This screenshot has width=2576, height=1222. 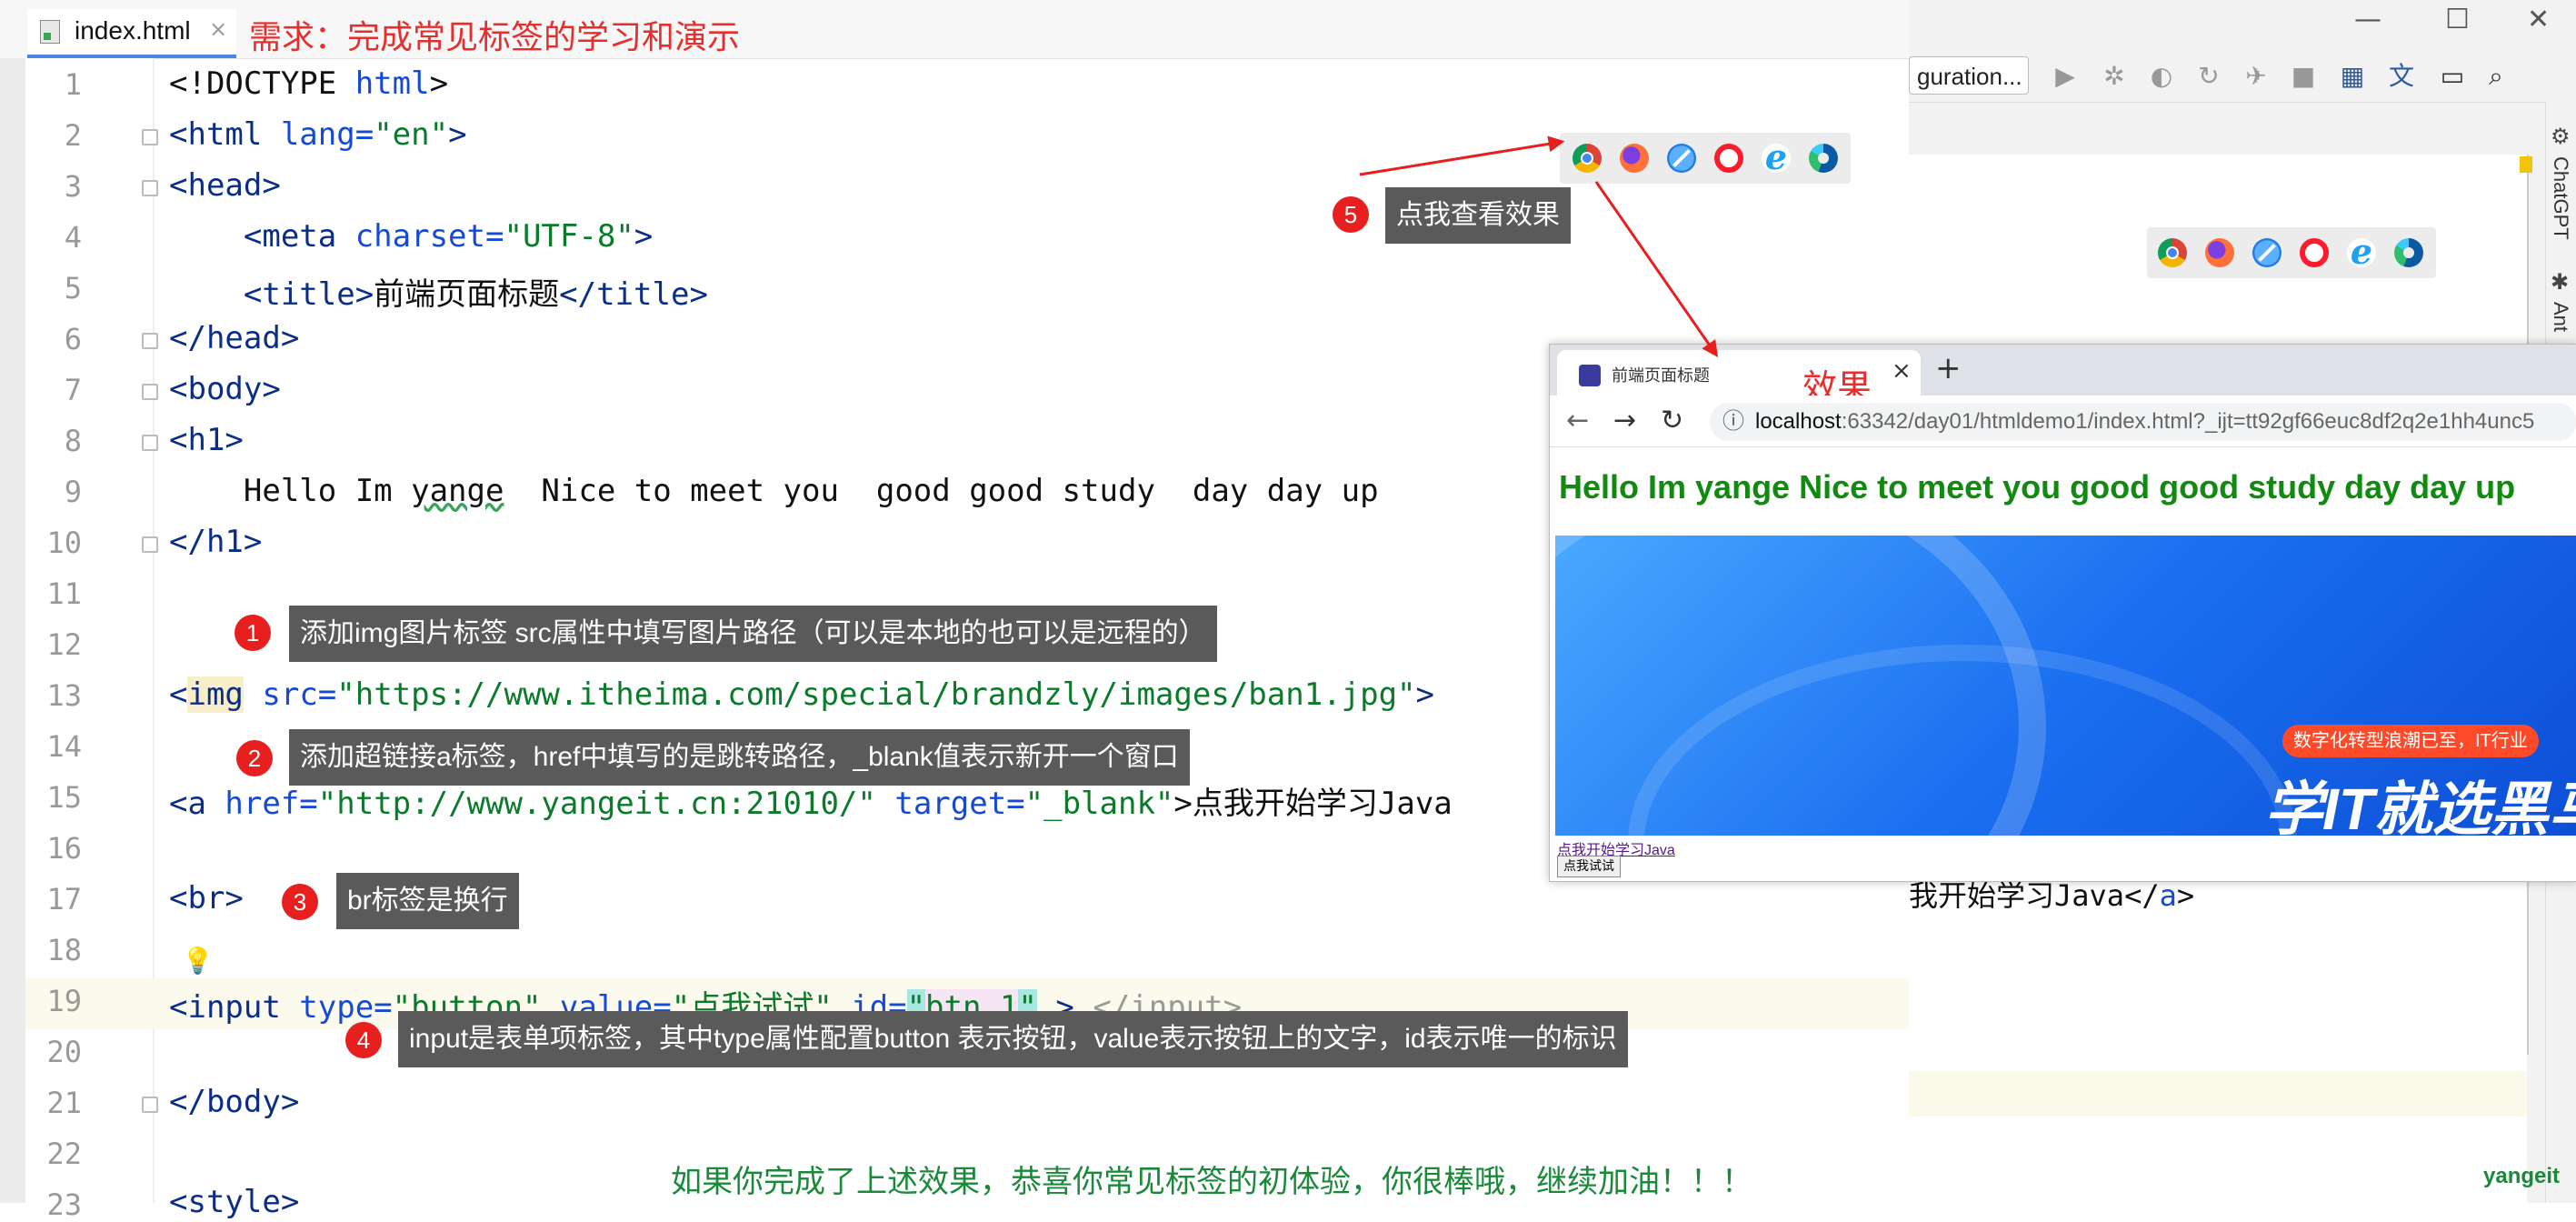 What do you see at coordinates (64, 1154) in the screenshot?
I see `line-number: 22` at bounding box center [64, 1154].